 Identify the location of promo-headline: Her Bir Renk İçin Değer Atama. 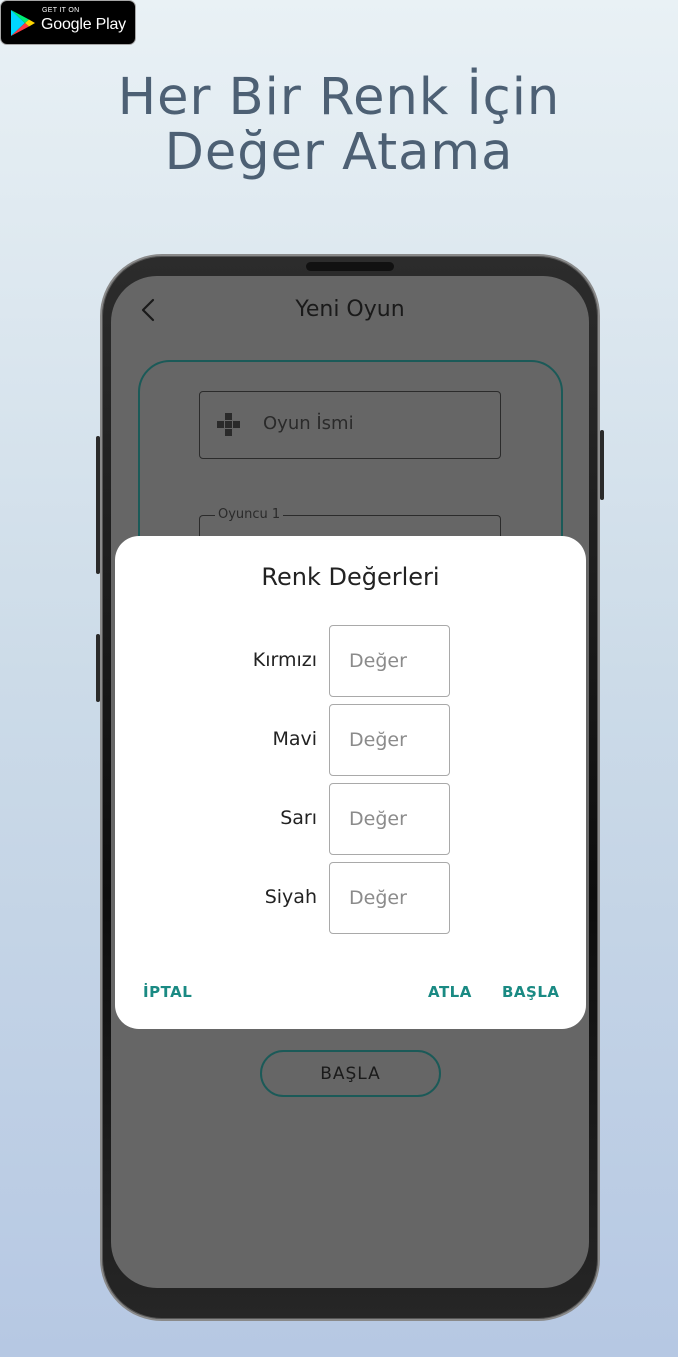
(339, 125).